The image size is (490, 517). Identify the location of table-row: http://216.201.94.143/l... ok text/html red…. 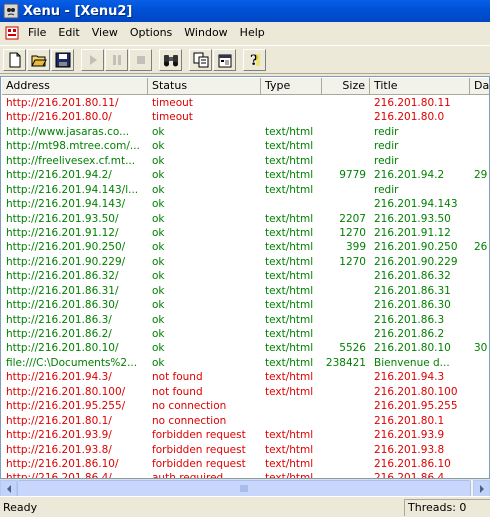
(245, 190).